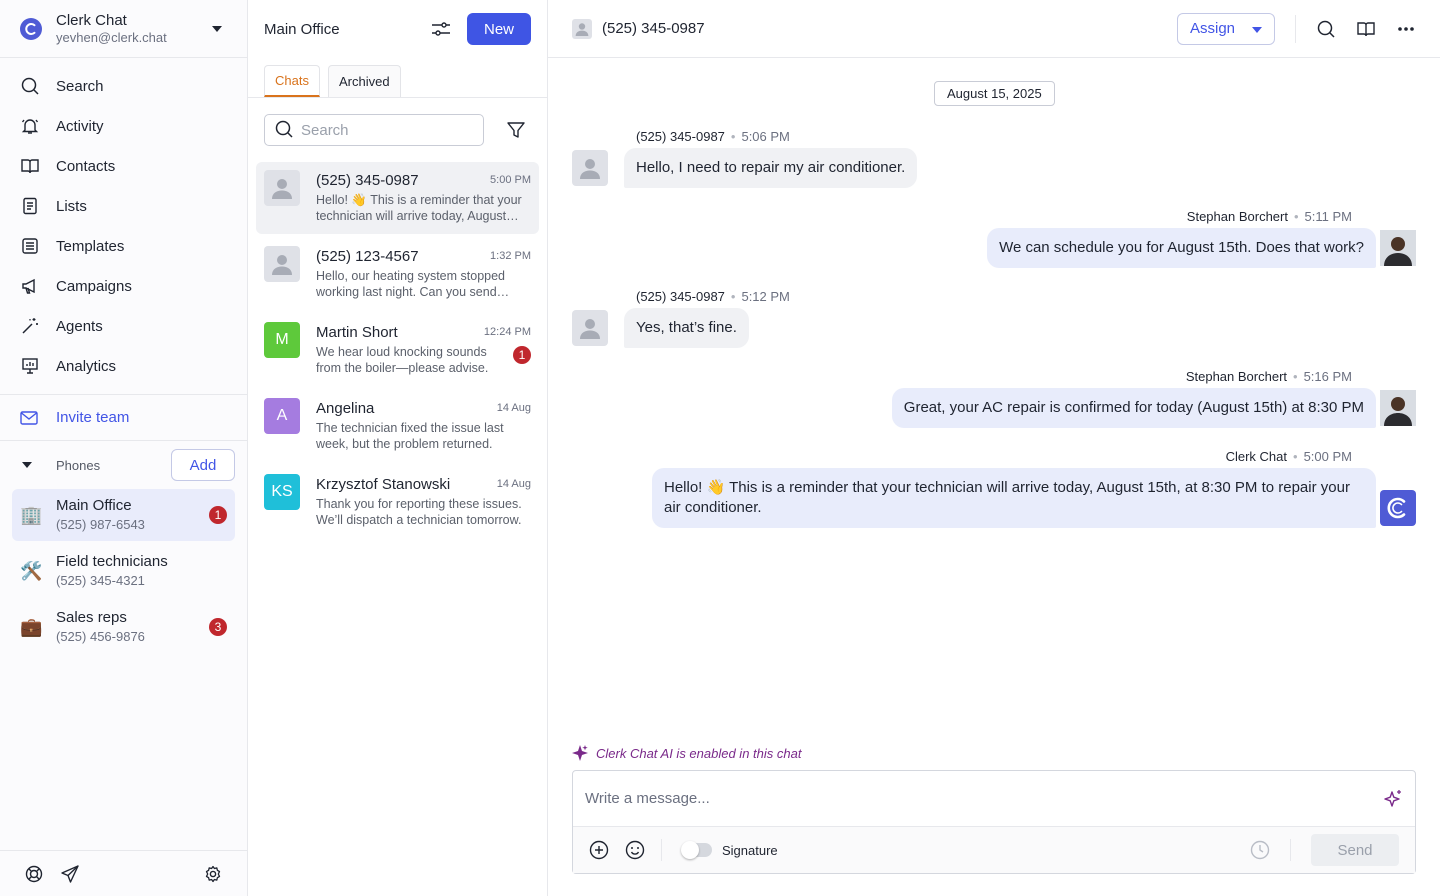 This screenshot has height=896, width=1440. I want to click on nav-item-templates: Templates, so click(123, 246).